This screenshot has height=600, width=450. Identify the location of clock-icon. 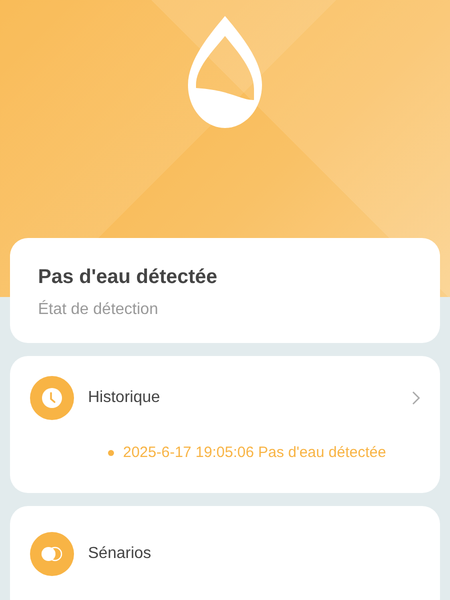
(52, 398).